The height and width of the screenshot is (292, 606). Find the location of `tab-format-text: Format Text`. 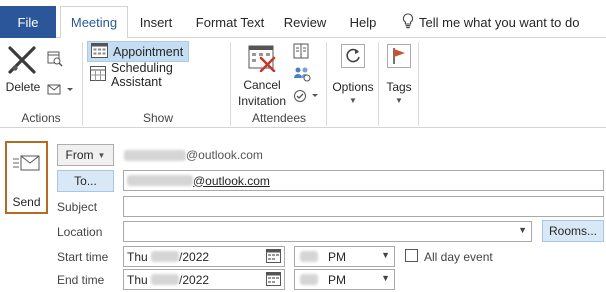

tab-format-text: Format Text is located at coordinates (230, 22).